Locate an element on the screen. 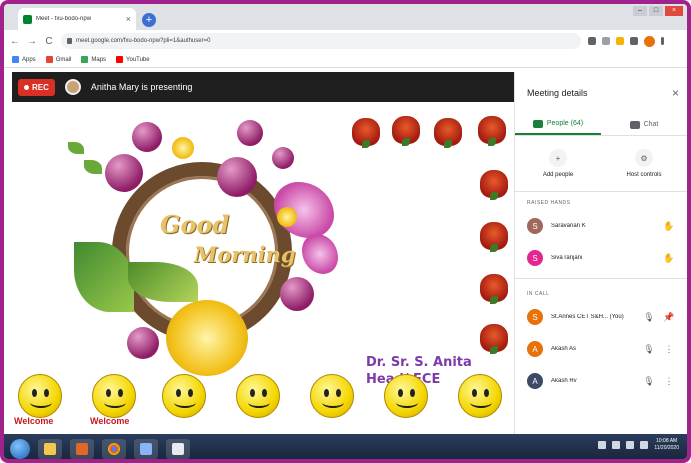 This screenshot has height=463, width=691. maximize-button: □ is located at coordinates (656, 11).